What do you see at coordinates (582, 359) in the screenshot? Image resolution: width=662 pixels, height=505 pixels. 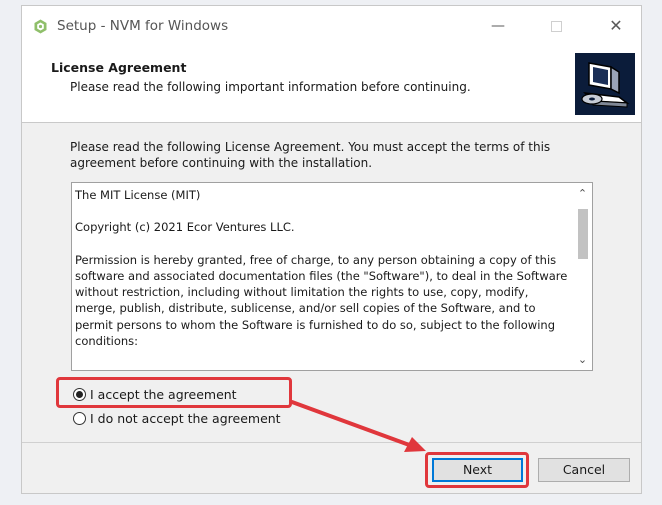 I see `scroll-down-icon: ⌄` at bounding box center [582, 359].